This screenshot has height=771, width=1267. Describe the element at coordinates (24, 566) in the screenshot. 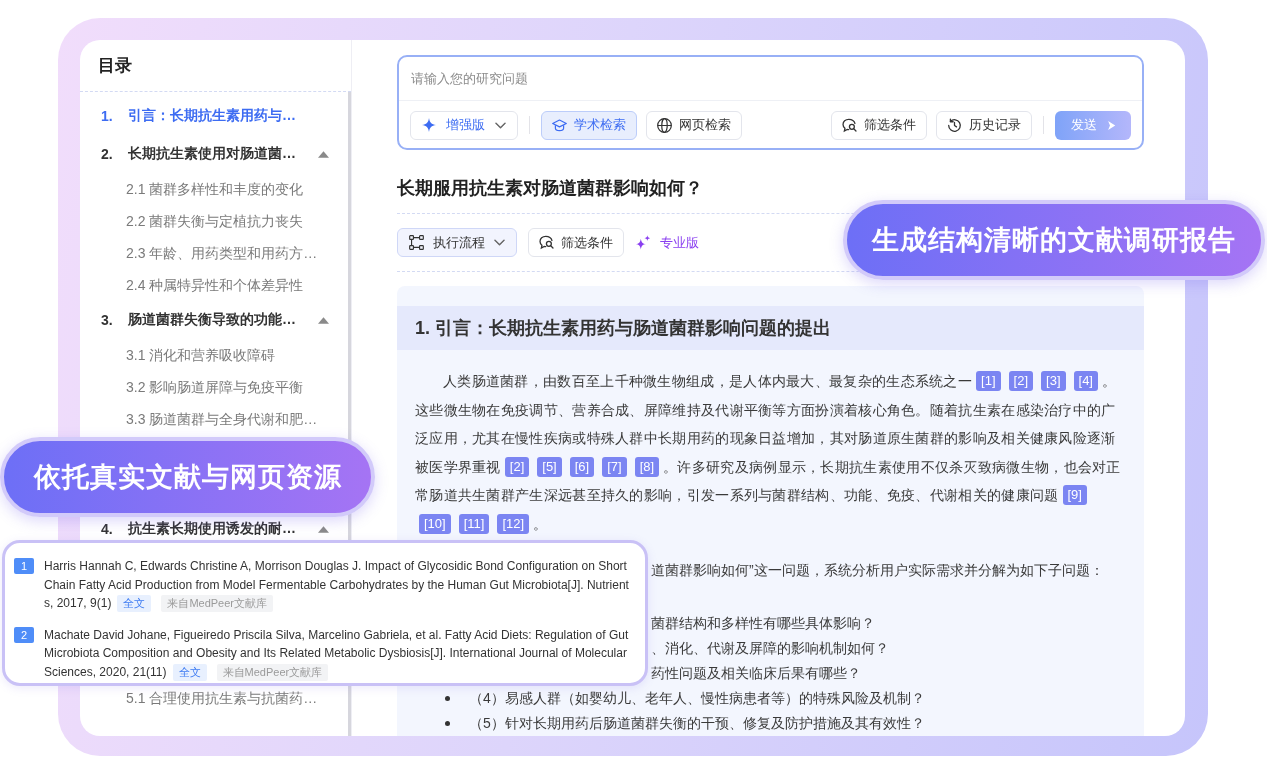

I see `reference-number: 1` at that location.